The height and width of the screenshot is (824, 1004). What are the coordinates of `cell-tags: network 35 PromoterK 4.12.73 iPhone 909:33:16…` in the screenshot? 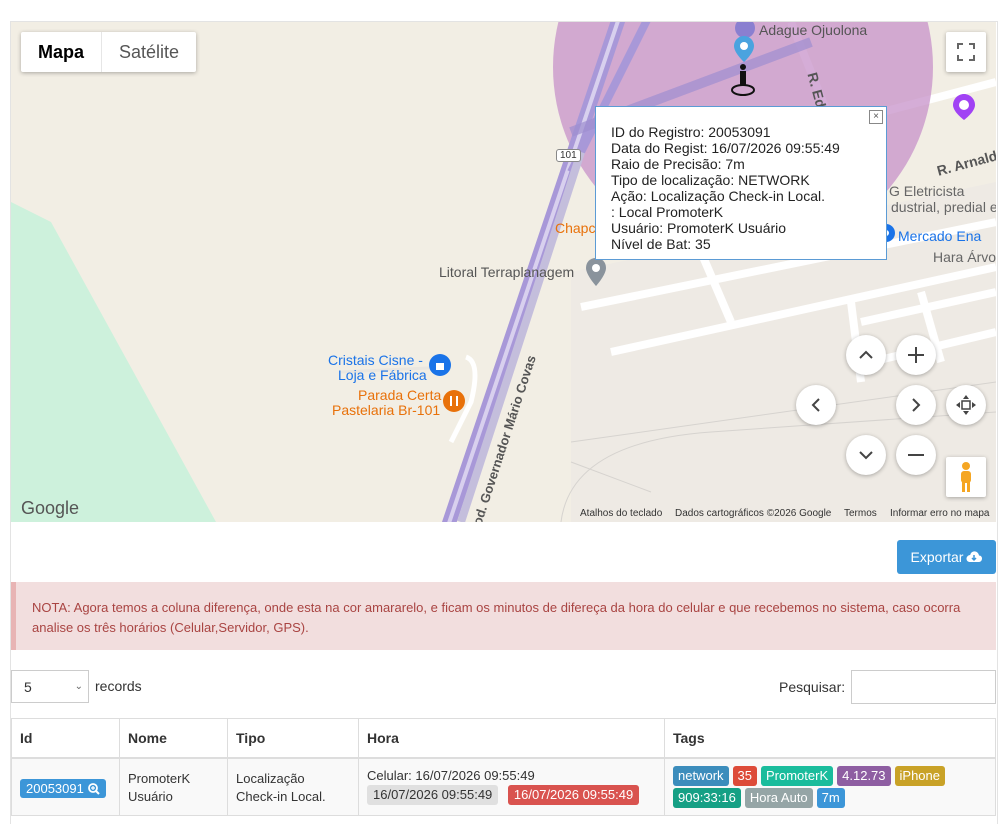 It's located at (830, 786).